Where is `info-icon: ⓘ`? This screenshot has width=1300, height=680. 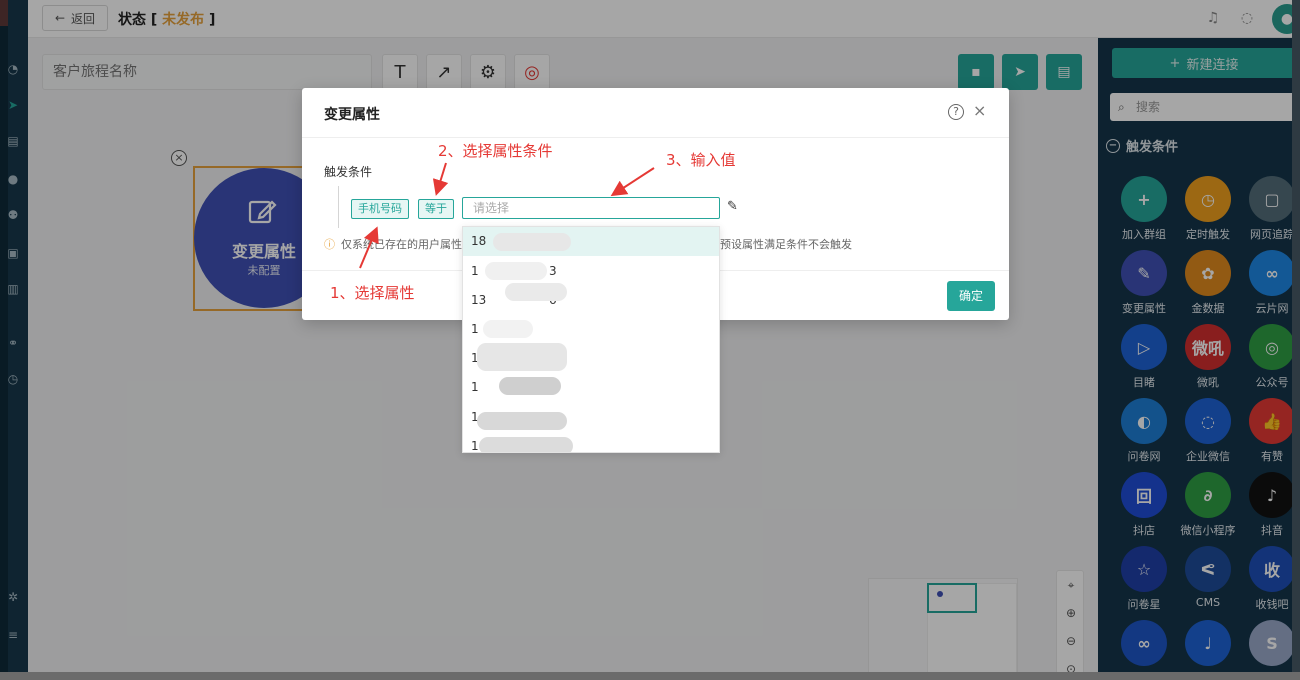
info-icon: ⓘ is located at coordinates (329, 244).